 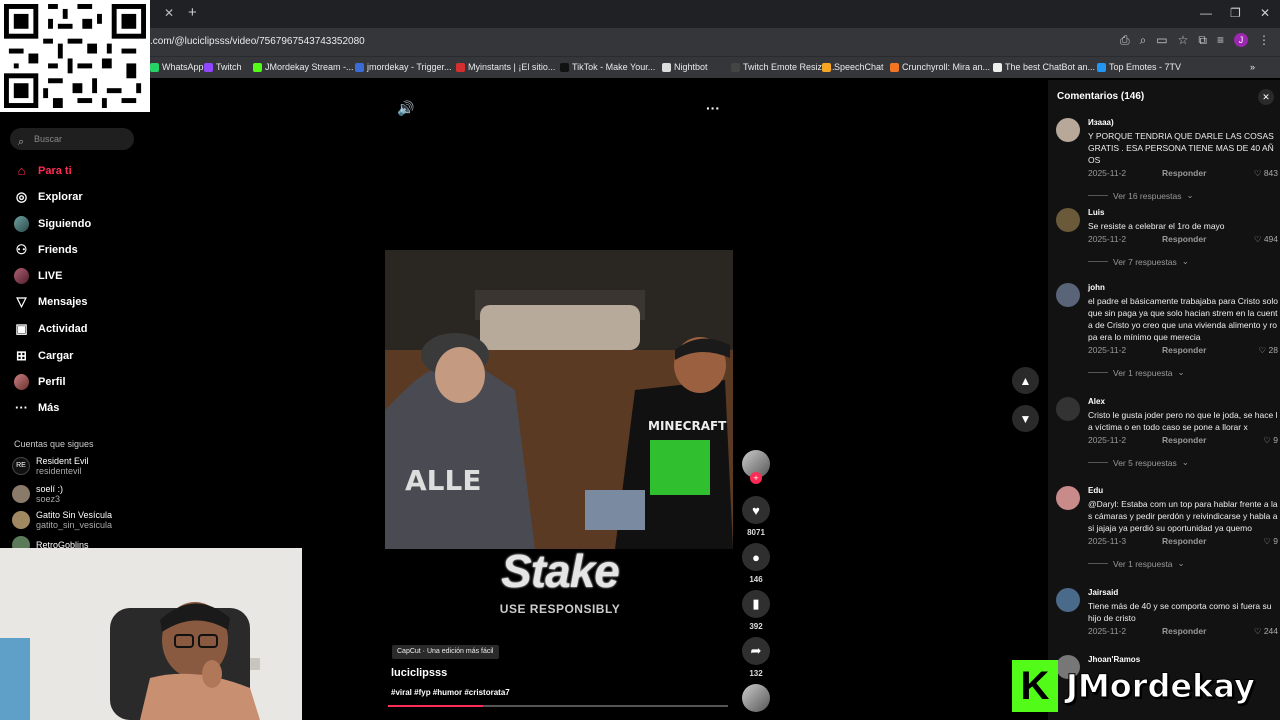 I want to click on minimize-icon: —, so click(x=1206, y=13).